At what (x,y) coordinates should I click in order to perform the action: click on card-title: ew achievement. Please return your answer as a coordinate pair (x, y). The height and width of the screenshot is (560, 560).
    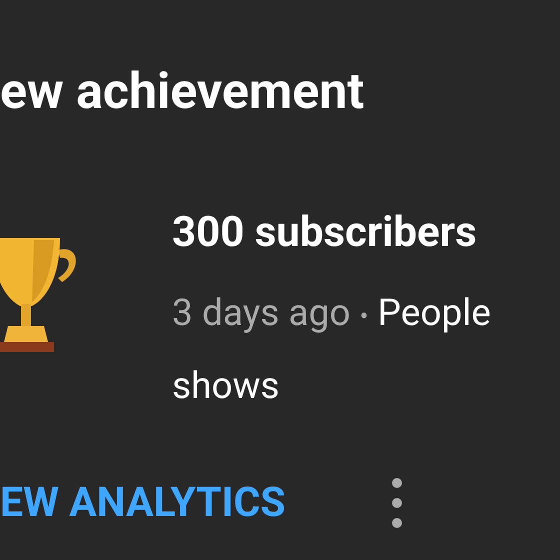
    Looking at the image, I should click on (183, 92).